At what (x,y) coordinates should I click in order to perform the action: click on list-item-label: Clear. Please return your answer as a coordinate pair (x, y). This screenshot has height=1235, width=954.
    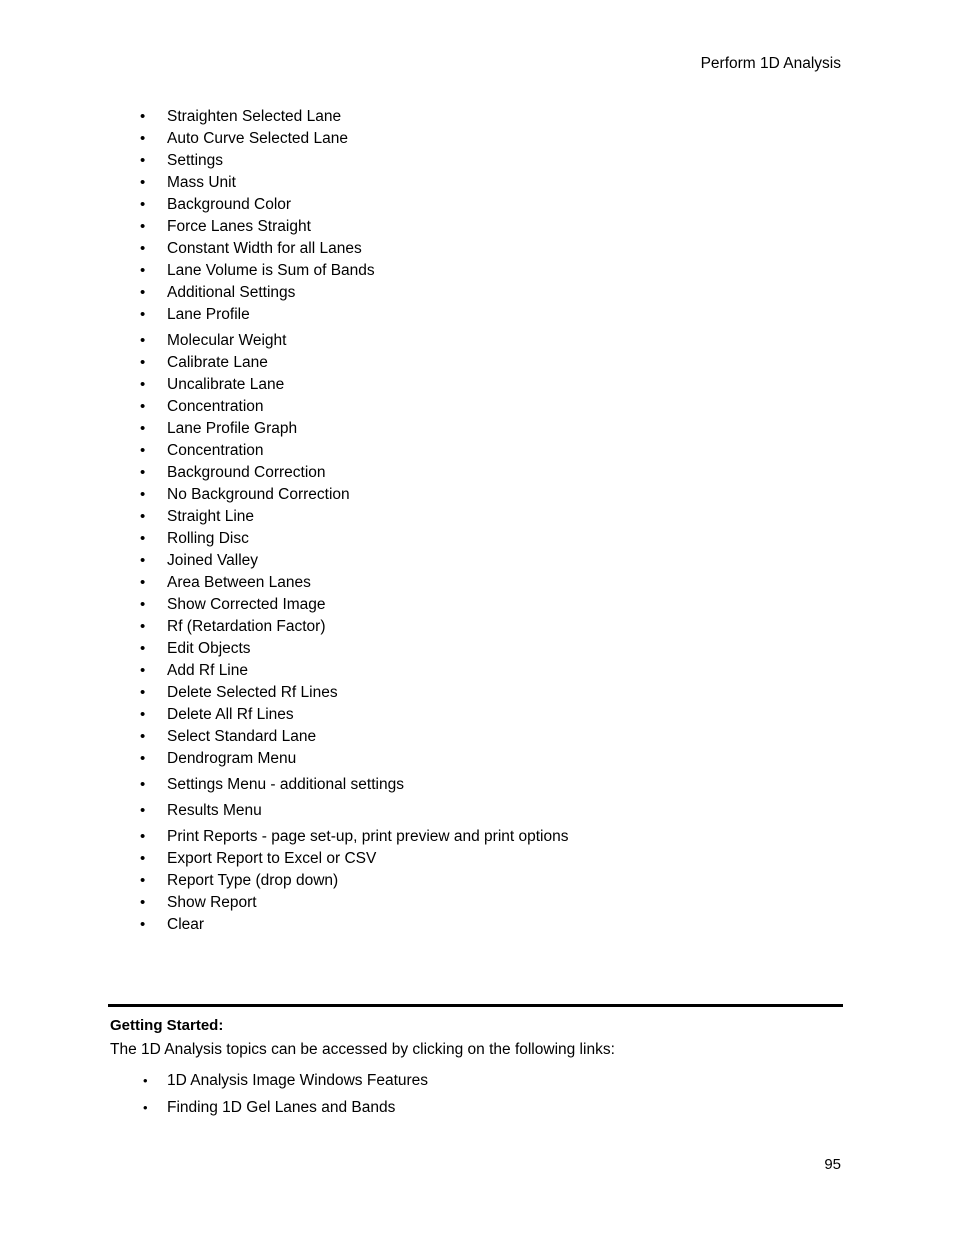
    Looking at the image, I should click on (186, 924).